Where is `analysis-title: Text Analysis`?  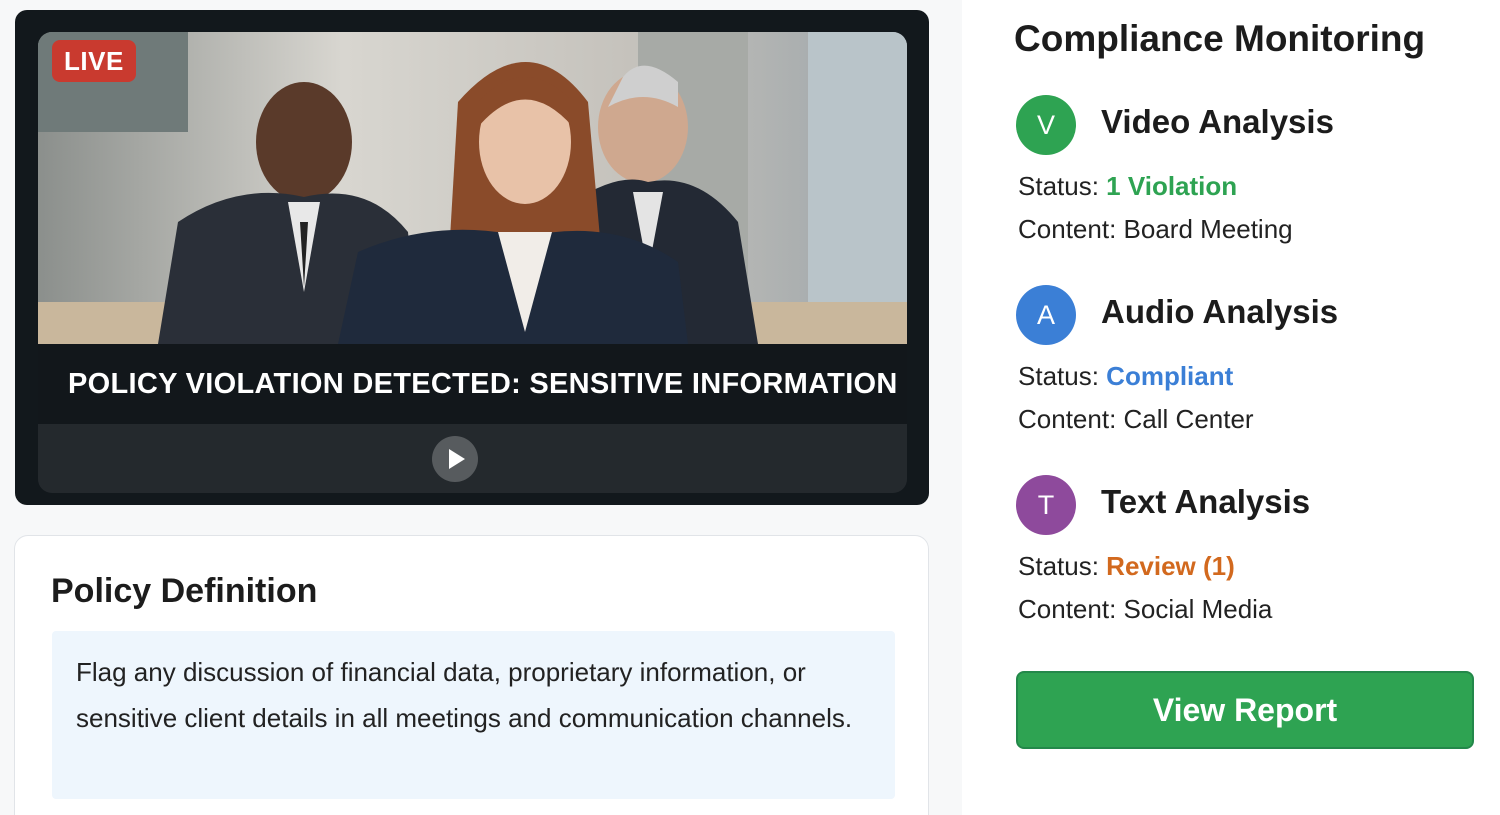 analysis-title: Text Analysis is located at coordinates (1206, 501).